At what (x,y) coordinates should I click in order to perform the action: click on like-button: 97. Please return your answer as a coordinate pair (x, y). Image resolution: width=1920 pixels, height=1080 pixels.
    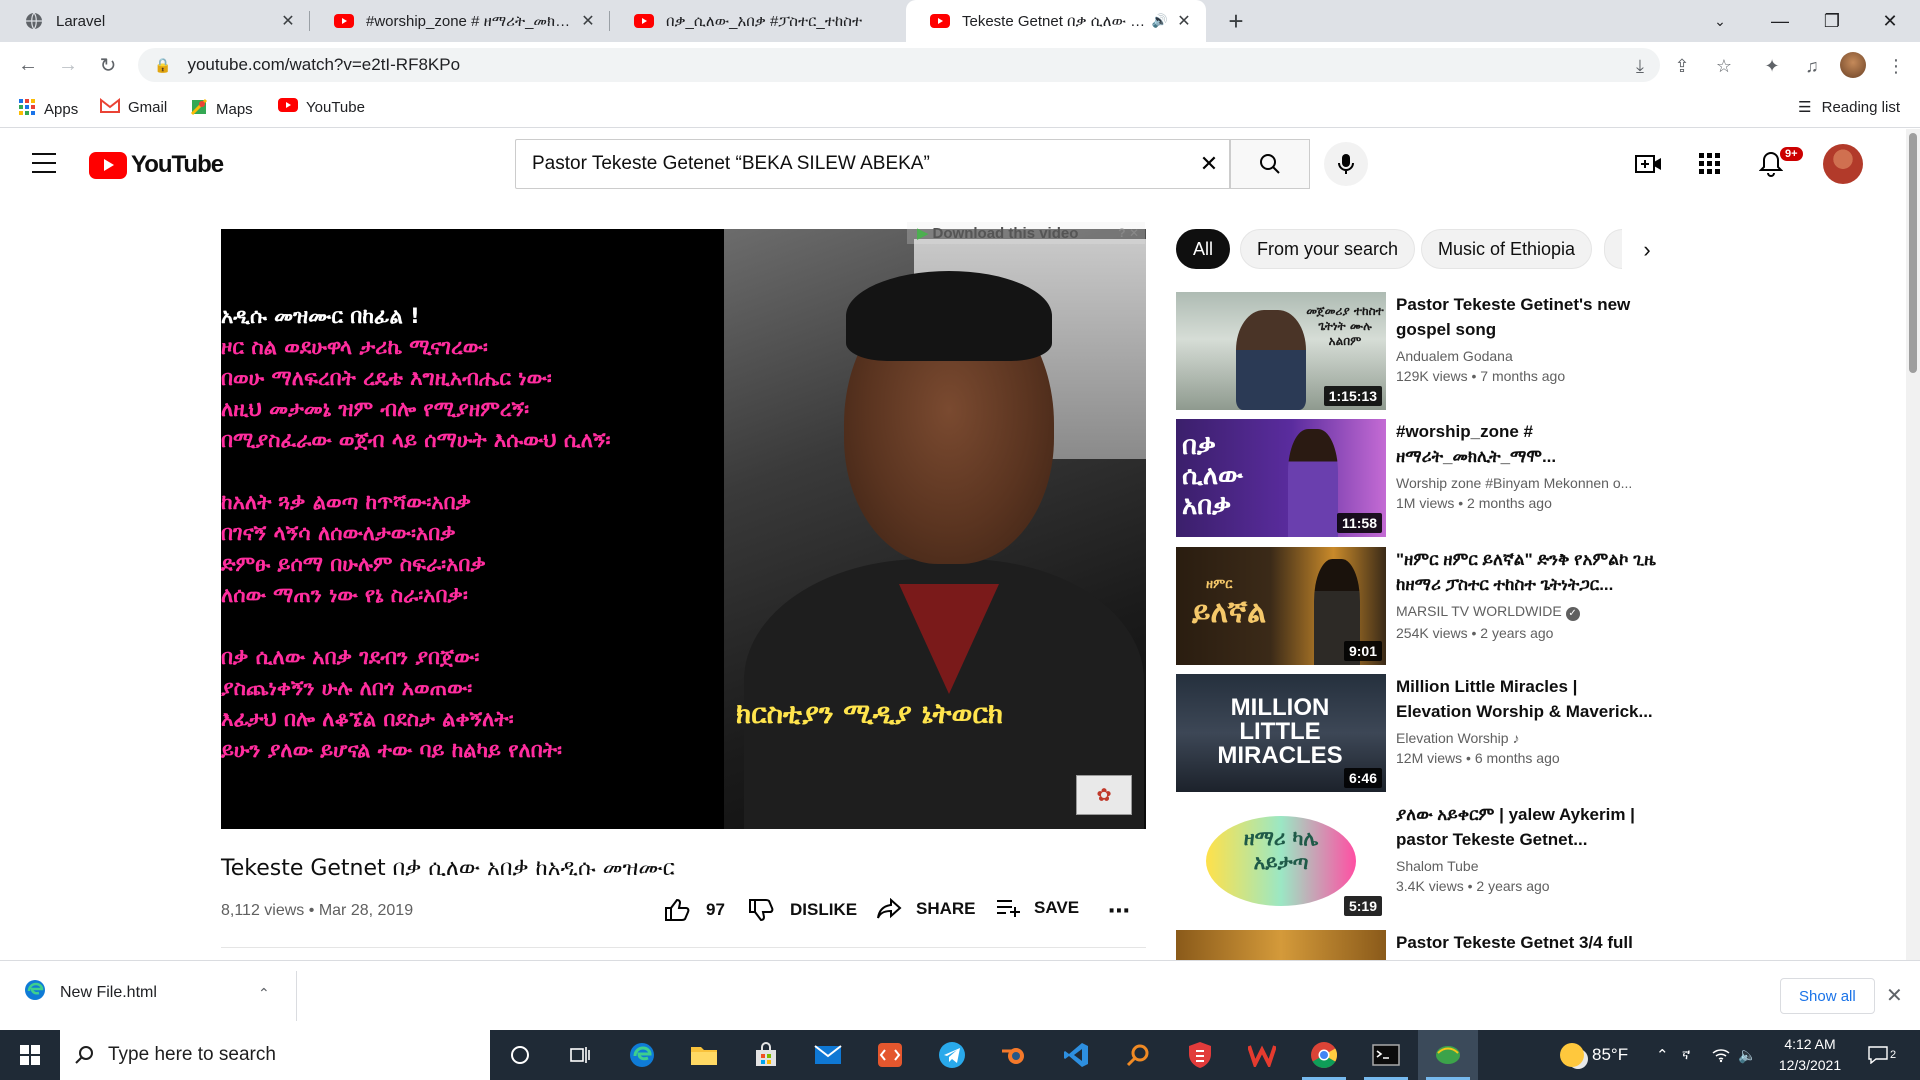
    Looking at the image, I should click on (694, 910).